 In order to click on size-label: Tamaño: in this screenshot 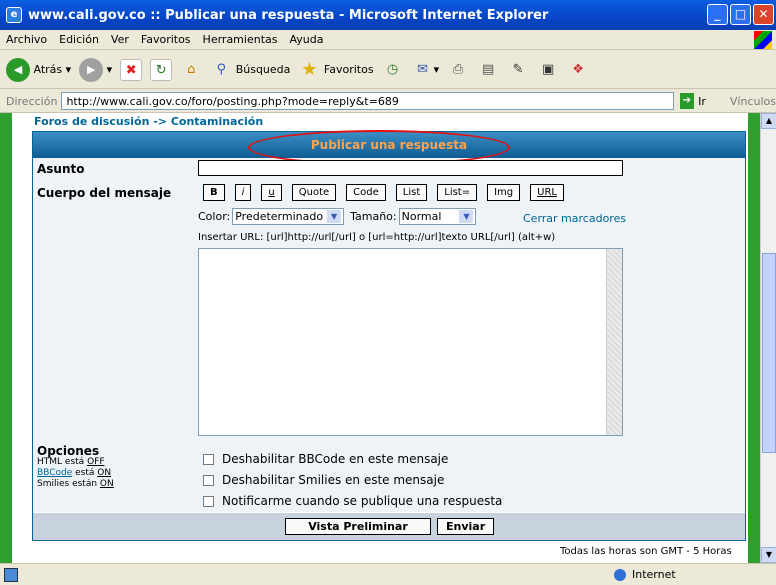, I will do `click(373, 216)`.